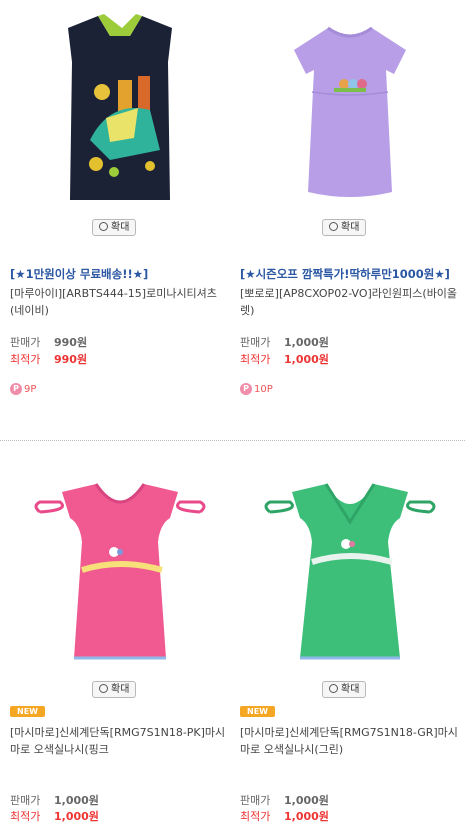  What do you see at coordinates (120, 274) in the screenshot?
I see `promo-text: [★1만원이상 무료배송!!★]` at bounding box center [120, 274].